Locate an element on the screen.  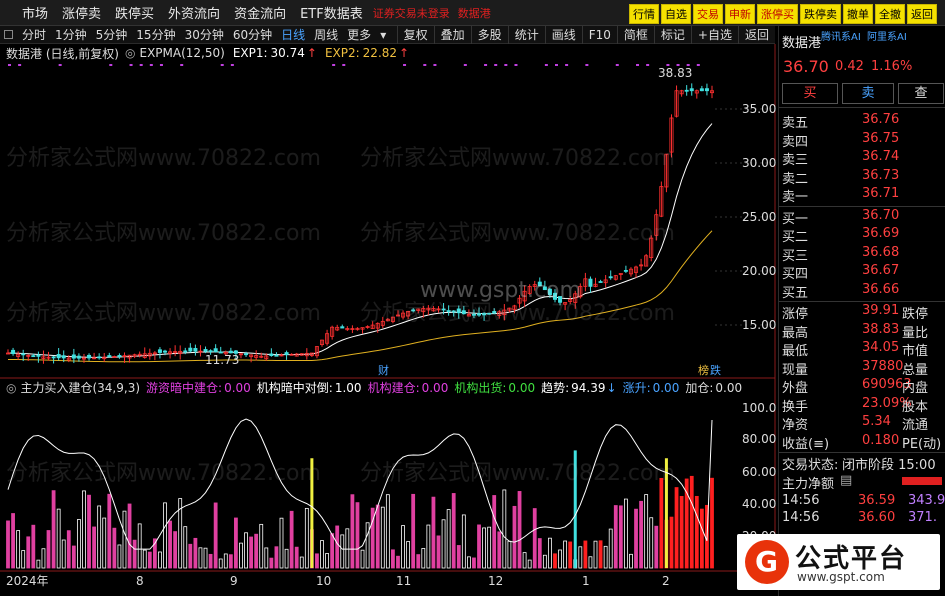
quote-label: 卖五 is located at coordinates (795, 123).